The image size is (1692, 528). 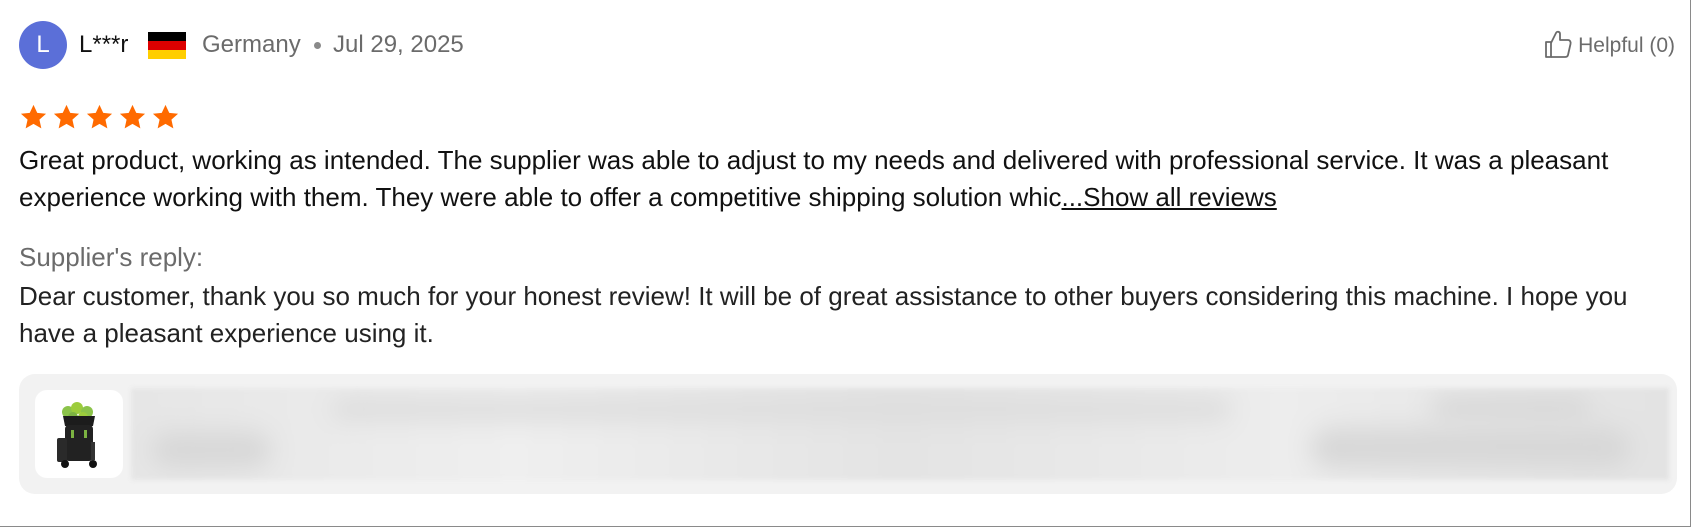 I want to click on avatar: L, so click(x=43, y=45).